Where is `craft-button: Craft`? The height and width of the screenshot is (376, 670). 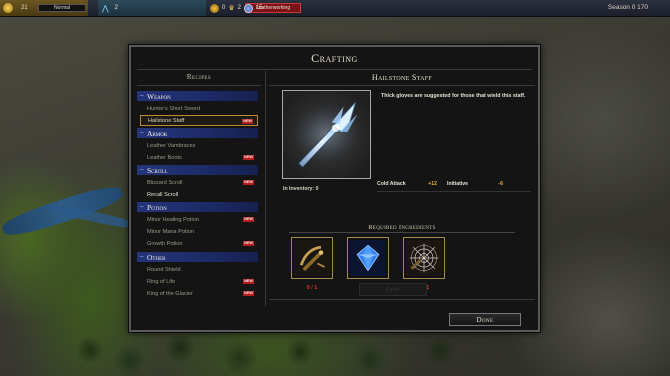 craft-button: Craft is located at coordinates (393, 289).